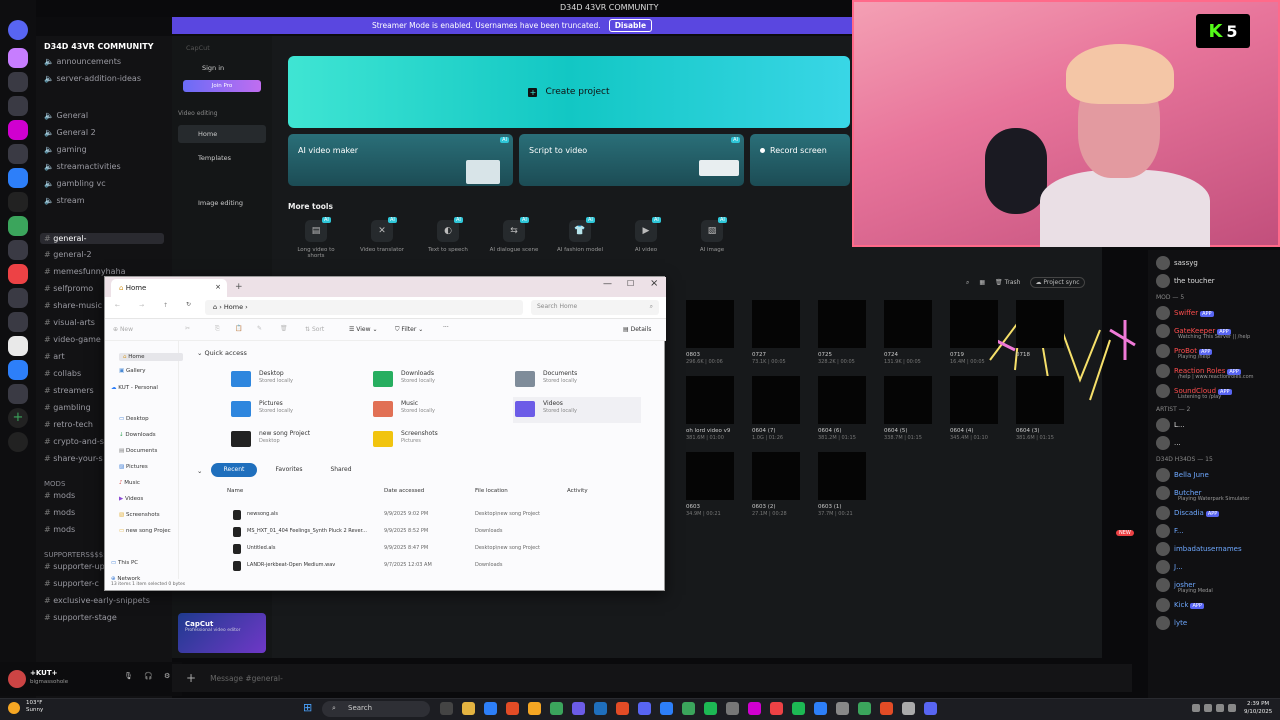 This screenshot has height=720, width=1280. What do you see at coordinates (1199, 549) in the screenshot?
I see `member-item: imbadatusernames` at bounding box center [1199, 549].